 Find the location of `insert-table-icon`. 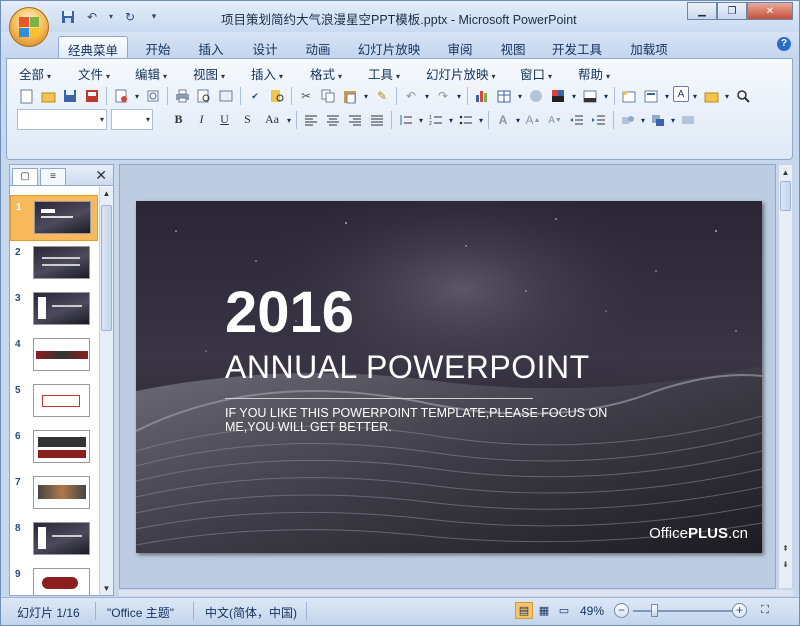

insert-table-icon is located at coordinates (504, 96).